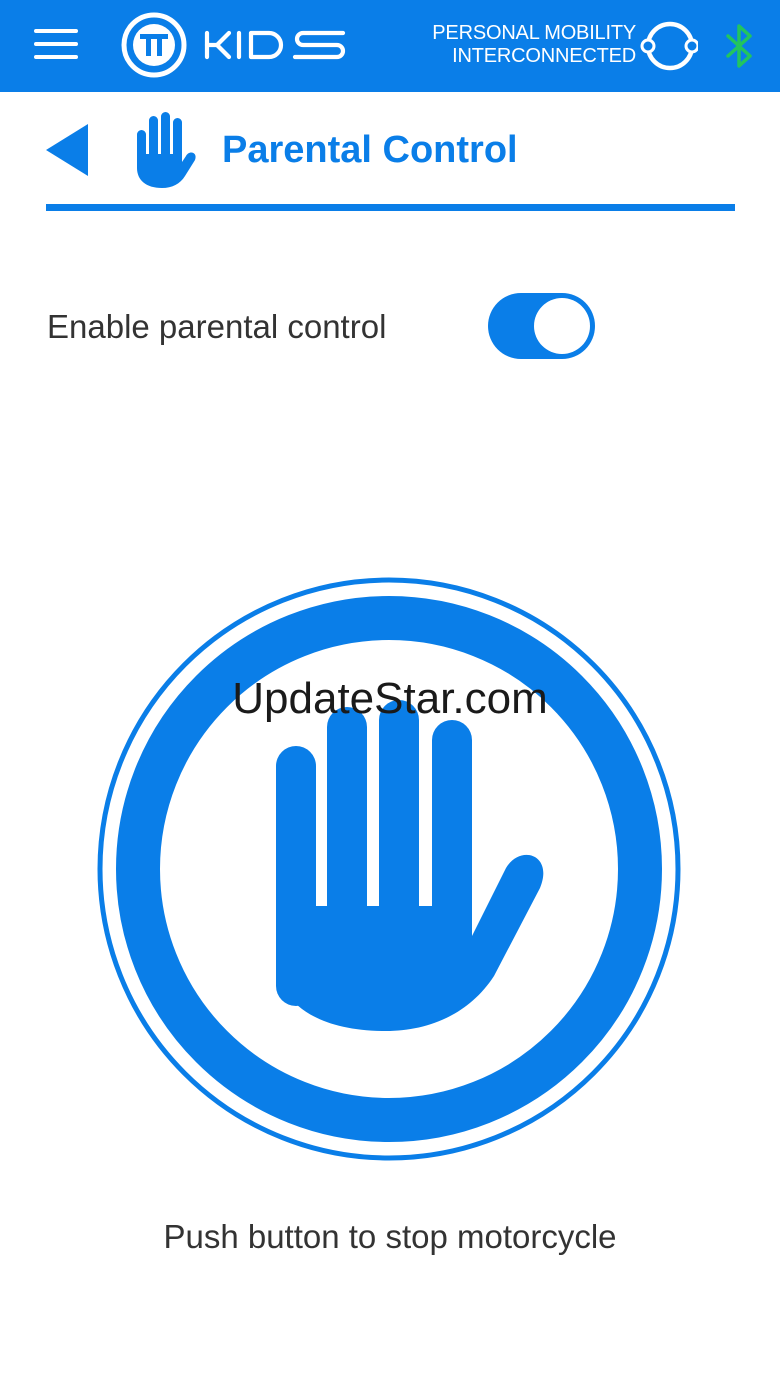 This screenshot has width=780, height=1387. What do you see at coordinates (390, 698) in the screenshot?
I see `watermark-text: UpdateStar.com` at bounding box center [390, 698].